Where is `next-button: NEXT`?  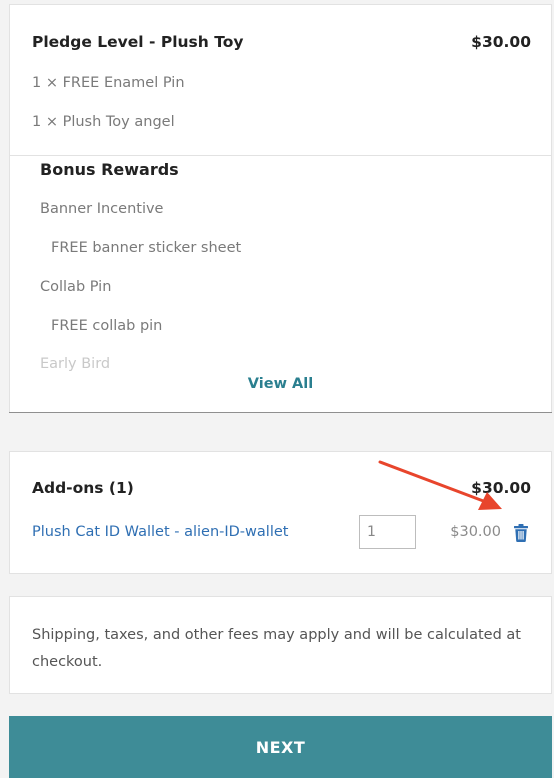 next-button: NEXT is located at coordinates (280, 747).